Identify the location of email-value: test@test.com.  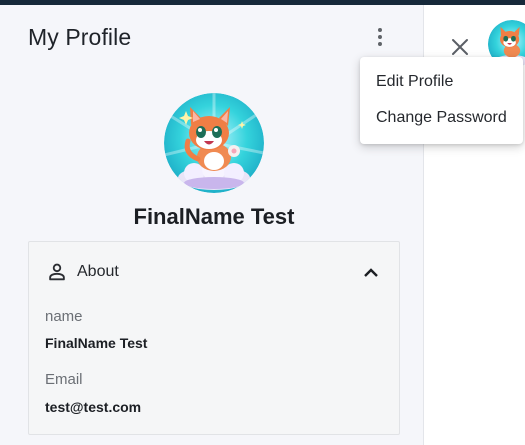
(93, 407).